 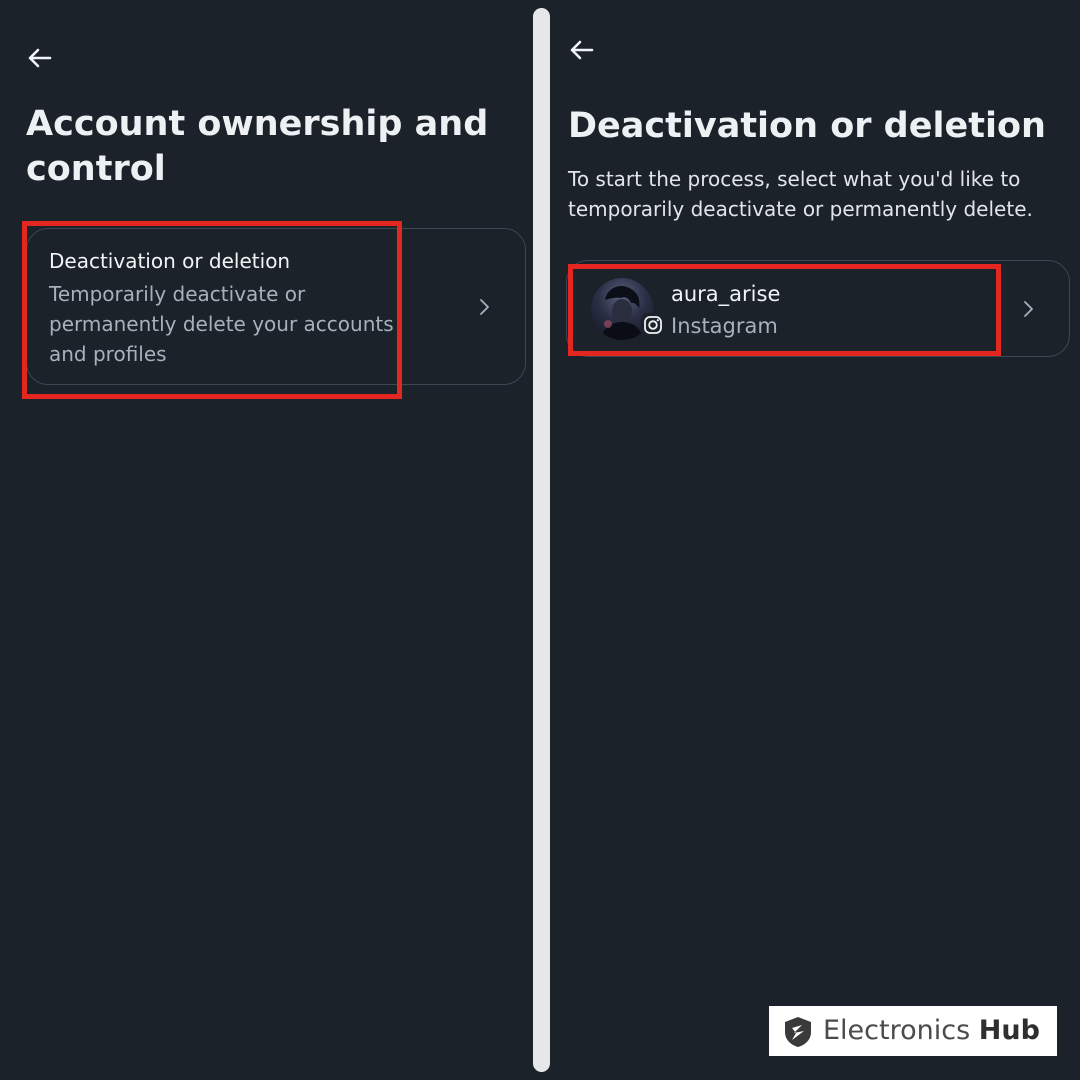 What do you see at coordinates (798, 1032) in the screenshot?
I see `electronics-hub-logo-icon` at bounding box center [798, 1032].